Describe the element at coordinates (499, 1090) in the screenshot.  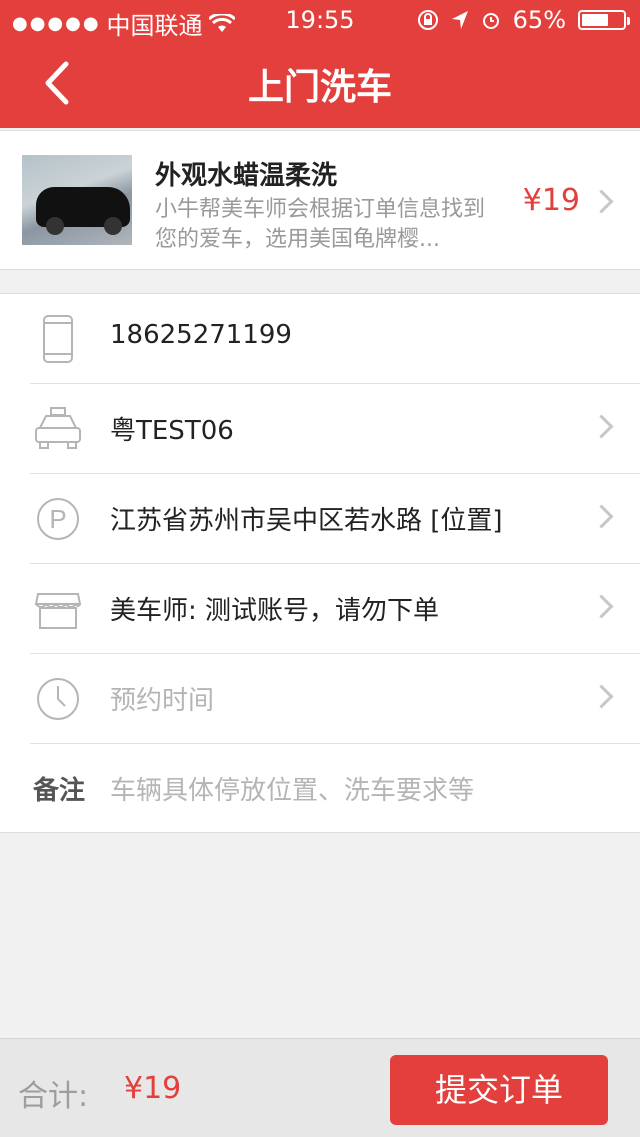
I see `submit-order-button: 提交订单` at that location.